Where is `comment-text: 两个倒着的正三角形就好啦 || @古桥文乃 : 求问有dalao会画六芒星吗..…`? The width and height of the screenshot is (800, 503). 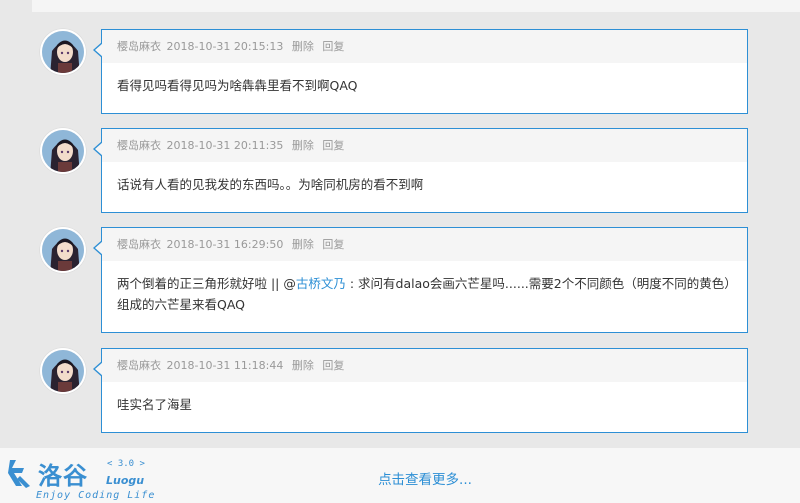 comment-text: 两个倒着的正三角形就好啦 || @古桥文乃 : 求问有dalao会画六芒星吗..… is located at coordinates (424, 296).